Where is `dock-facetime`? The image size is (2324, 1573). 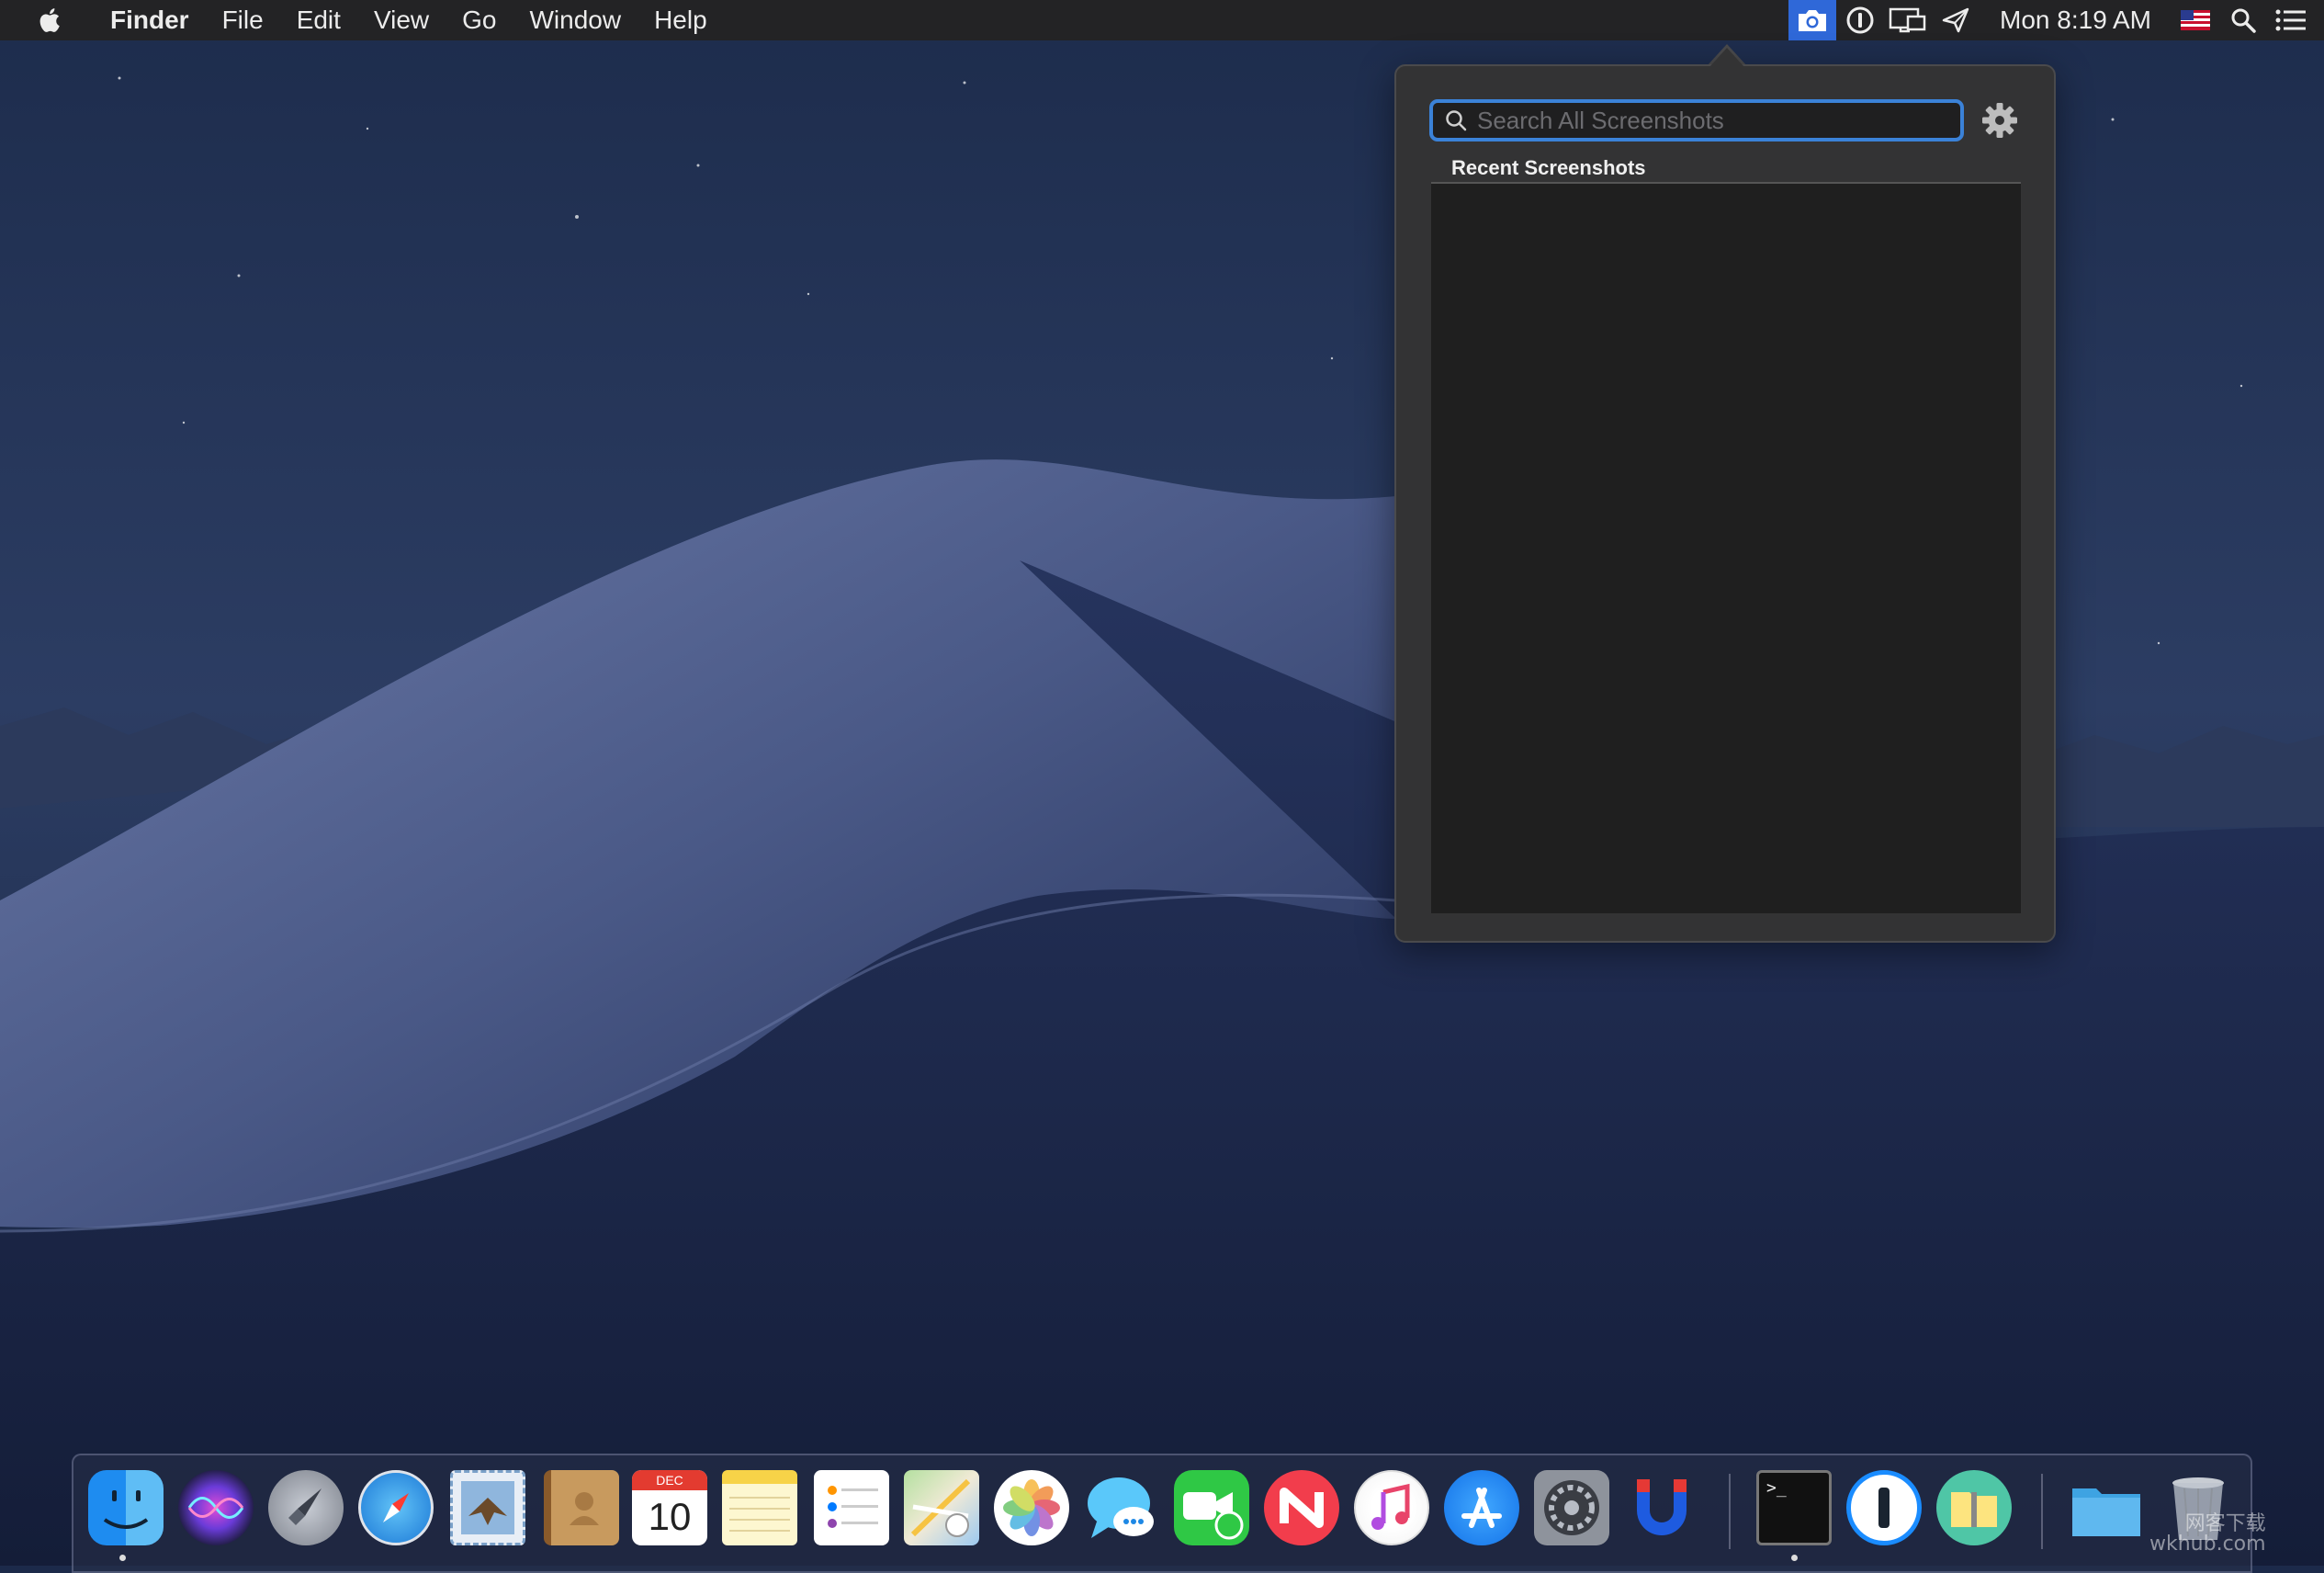
dock-facetime is located at coordinates (1211, 1507).